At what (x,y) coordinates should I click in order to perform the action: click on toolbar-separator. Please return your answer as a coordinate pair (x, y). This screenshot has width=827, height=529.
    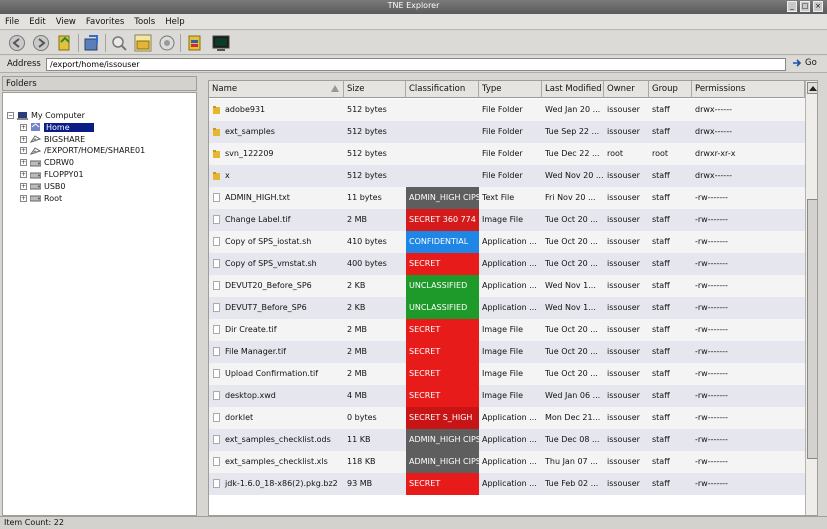
    Looking at the image, I should click on (105, 43).